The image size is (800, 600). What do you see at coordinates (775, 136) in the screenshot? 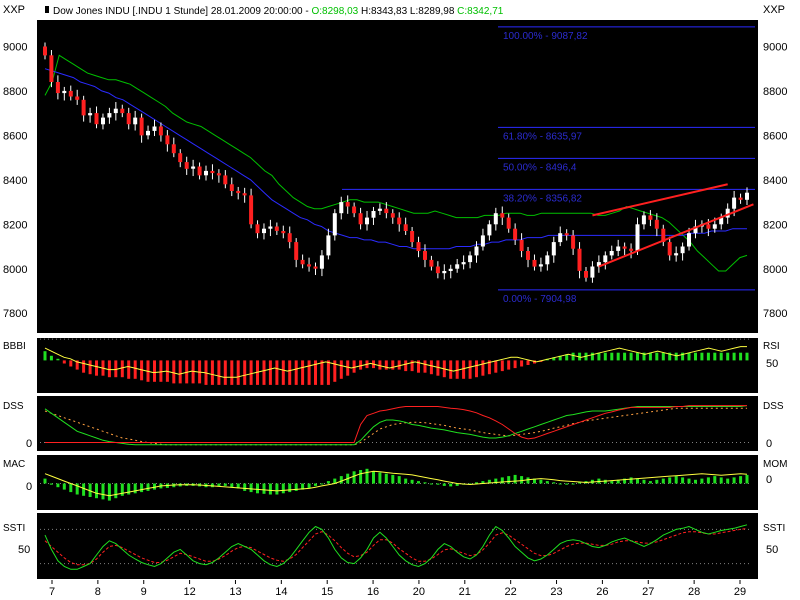
I see `y-tick-label-right: 8600` at bounding box center [775, 136].